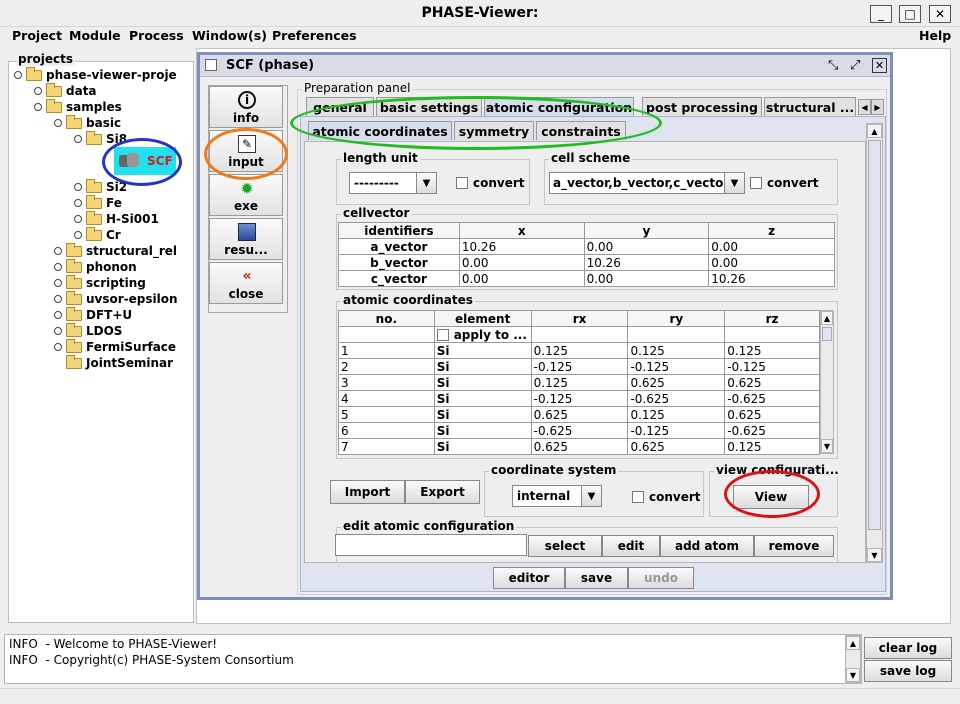 The image size is (960, 704). What do you see at coordinates (581, 130) in the screenshot?
I see `subtab-constraints: constraints` at bounding box center [581, 130].